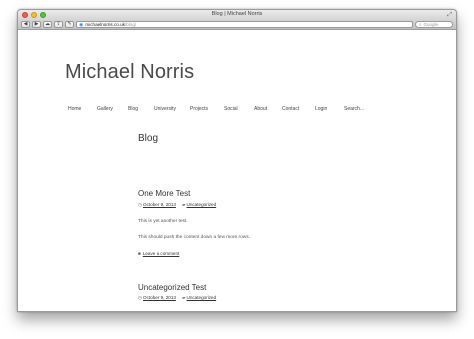  Describe the element at coordinates (148, 138) in the screenshot. I see `page-title: Blog` at that location.